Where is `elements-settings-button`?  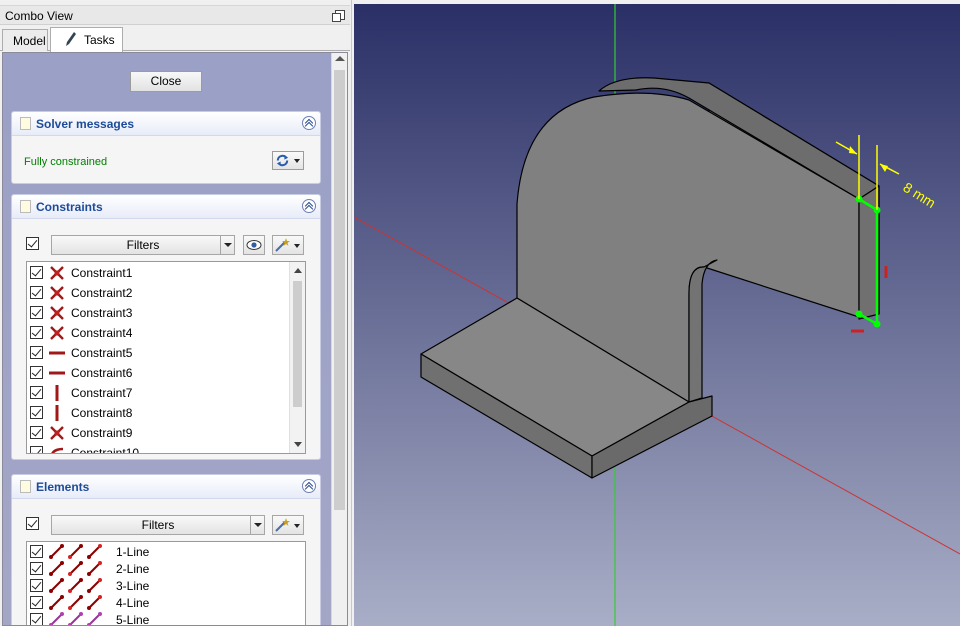 elements-settings-button is located at coordinates (288, 525).